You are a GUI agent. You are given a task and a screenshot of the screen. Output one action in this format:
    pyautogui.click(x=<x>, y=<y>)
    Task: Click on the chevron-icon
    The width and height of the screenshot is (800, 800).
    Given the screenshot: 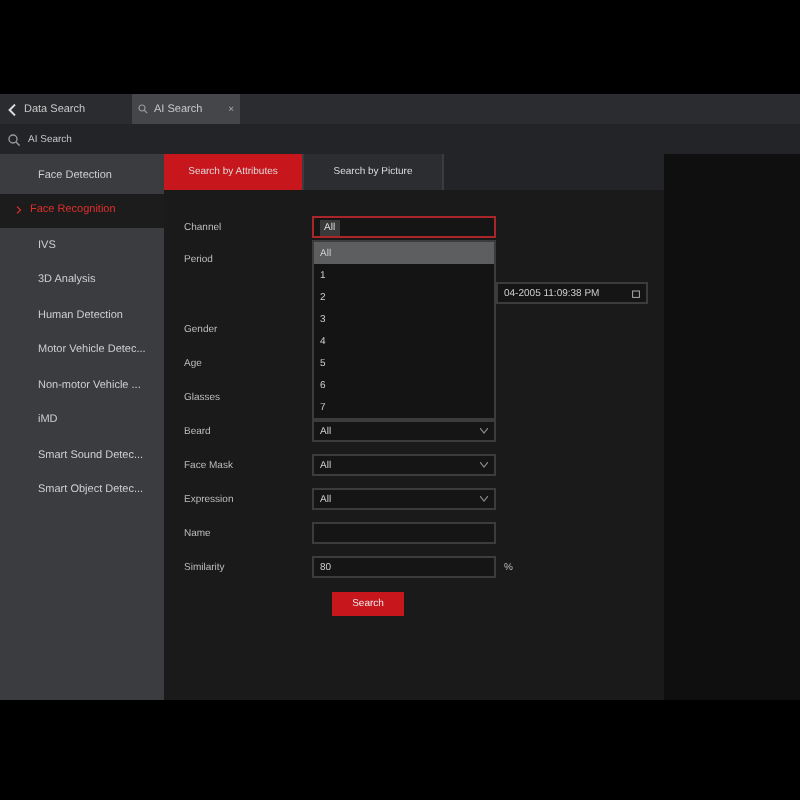 What is the action you would take?
    pyautogui.click(x=19, y=210)
    